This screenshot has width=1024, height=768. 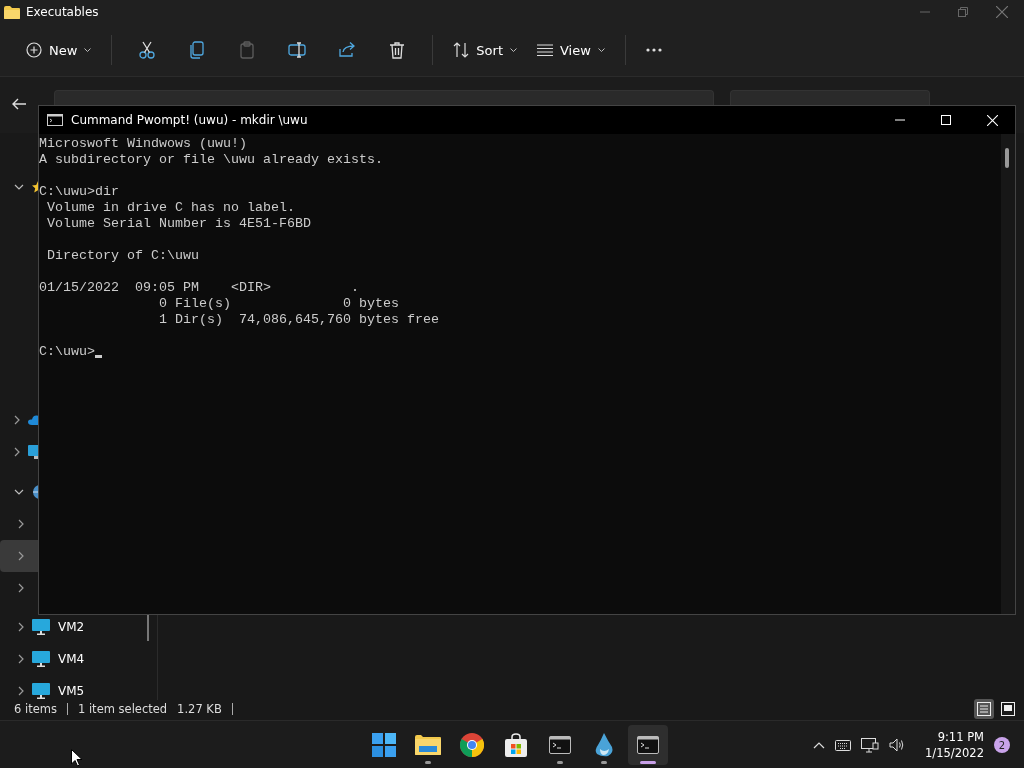 I want to click on console-prompt: C:\uwu>, so click(x=67, y=352).